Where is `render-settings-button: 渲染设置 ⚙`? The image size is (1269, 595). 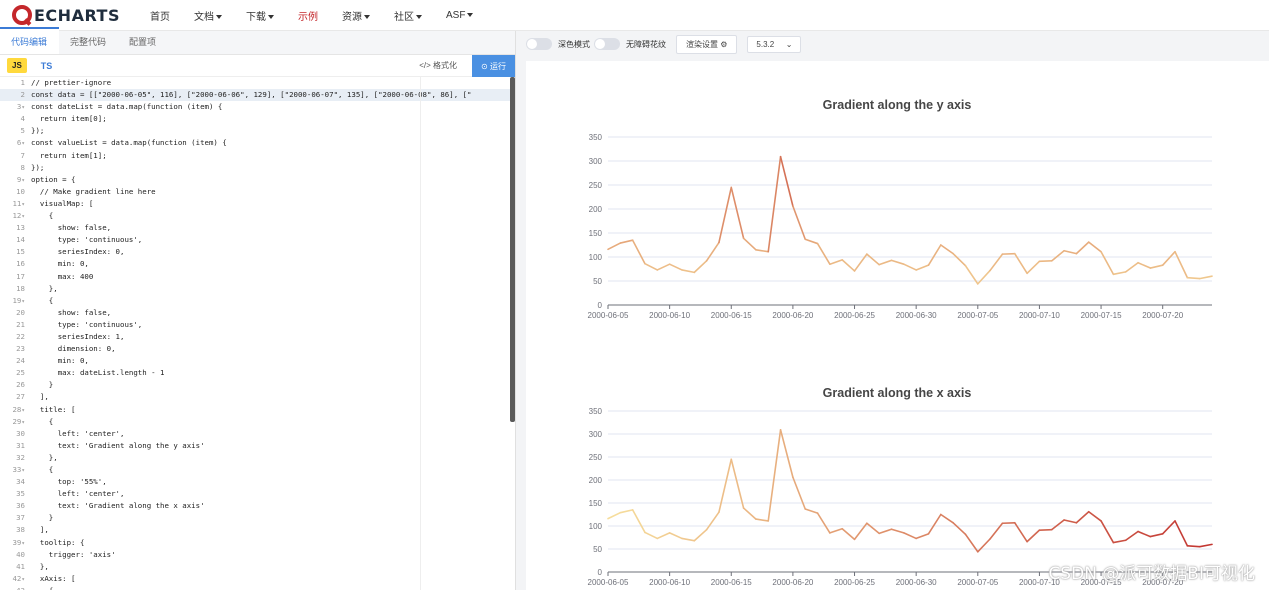 render-settings-button: 渲染设置 ⚙ is located at coordinates (706, 44).